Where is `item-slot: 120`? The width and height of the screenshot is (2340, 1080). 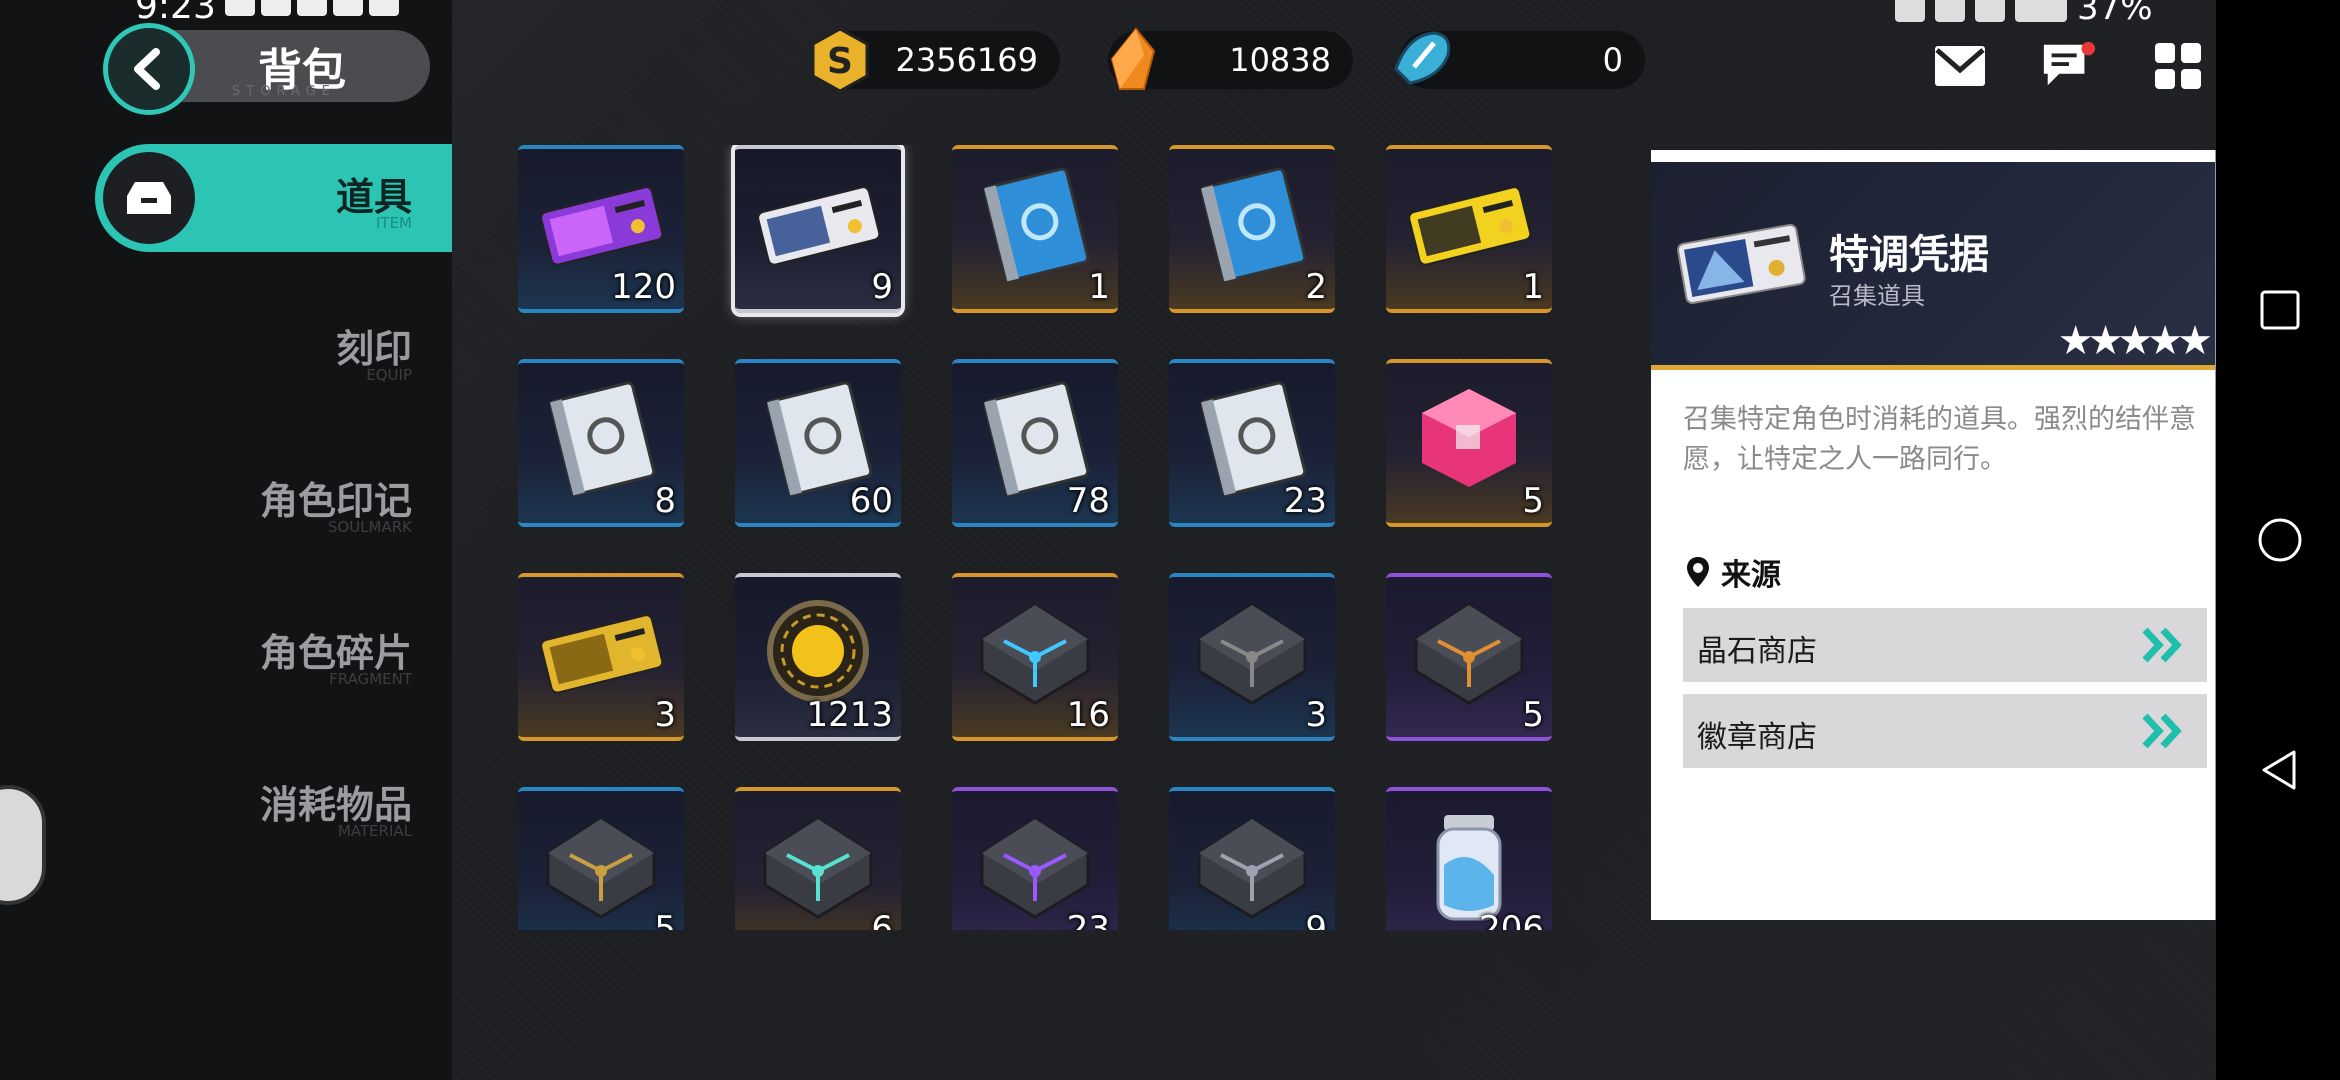 item-slot: 120 is located at coordinates (601, 229).